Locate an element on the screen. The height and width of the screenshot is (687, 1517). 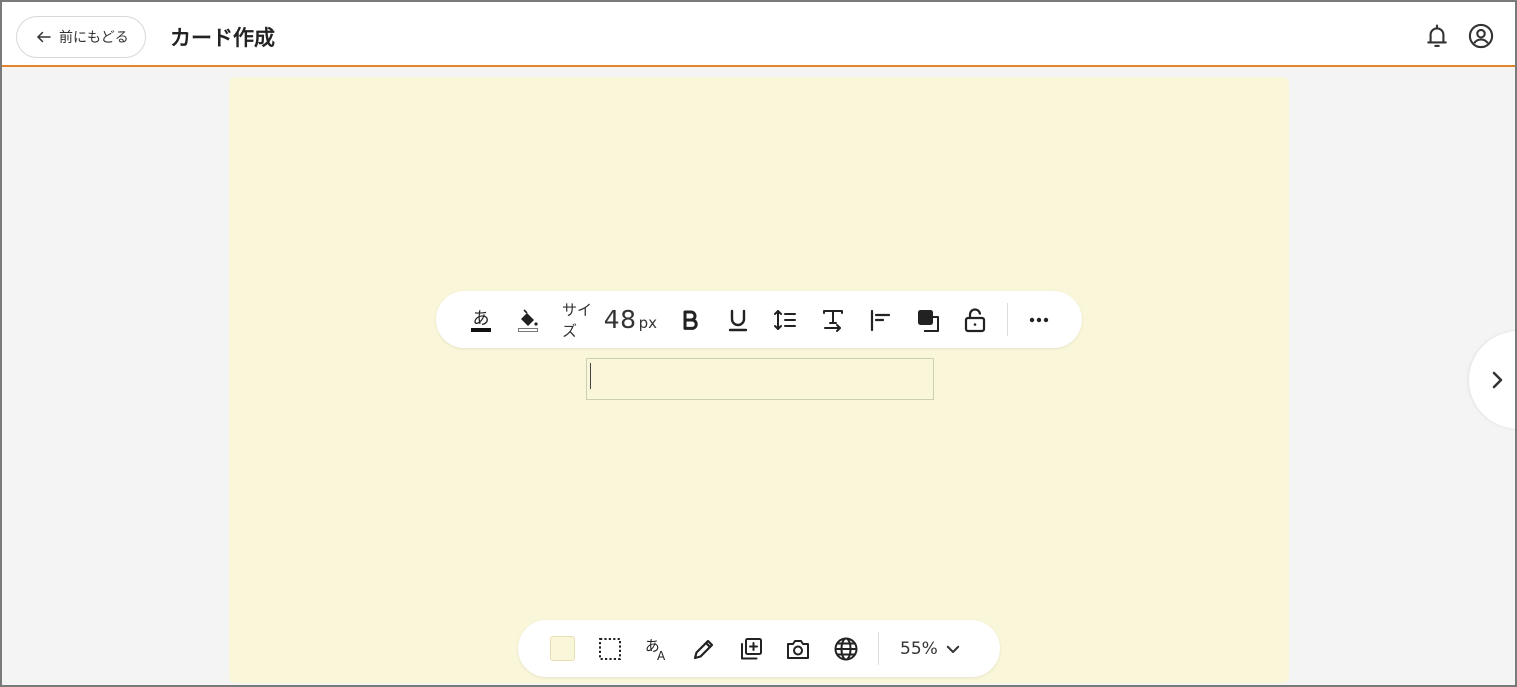
line-spacing-icon is located at coordinates (785, 319).